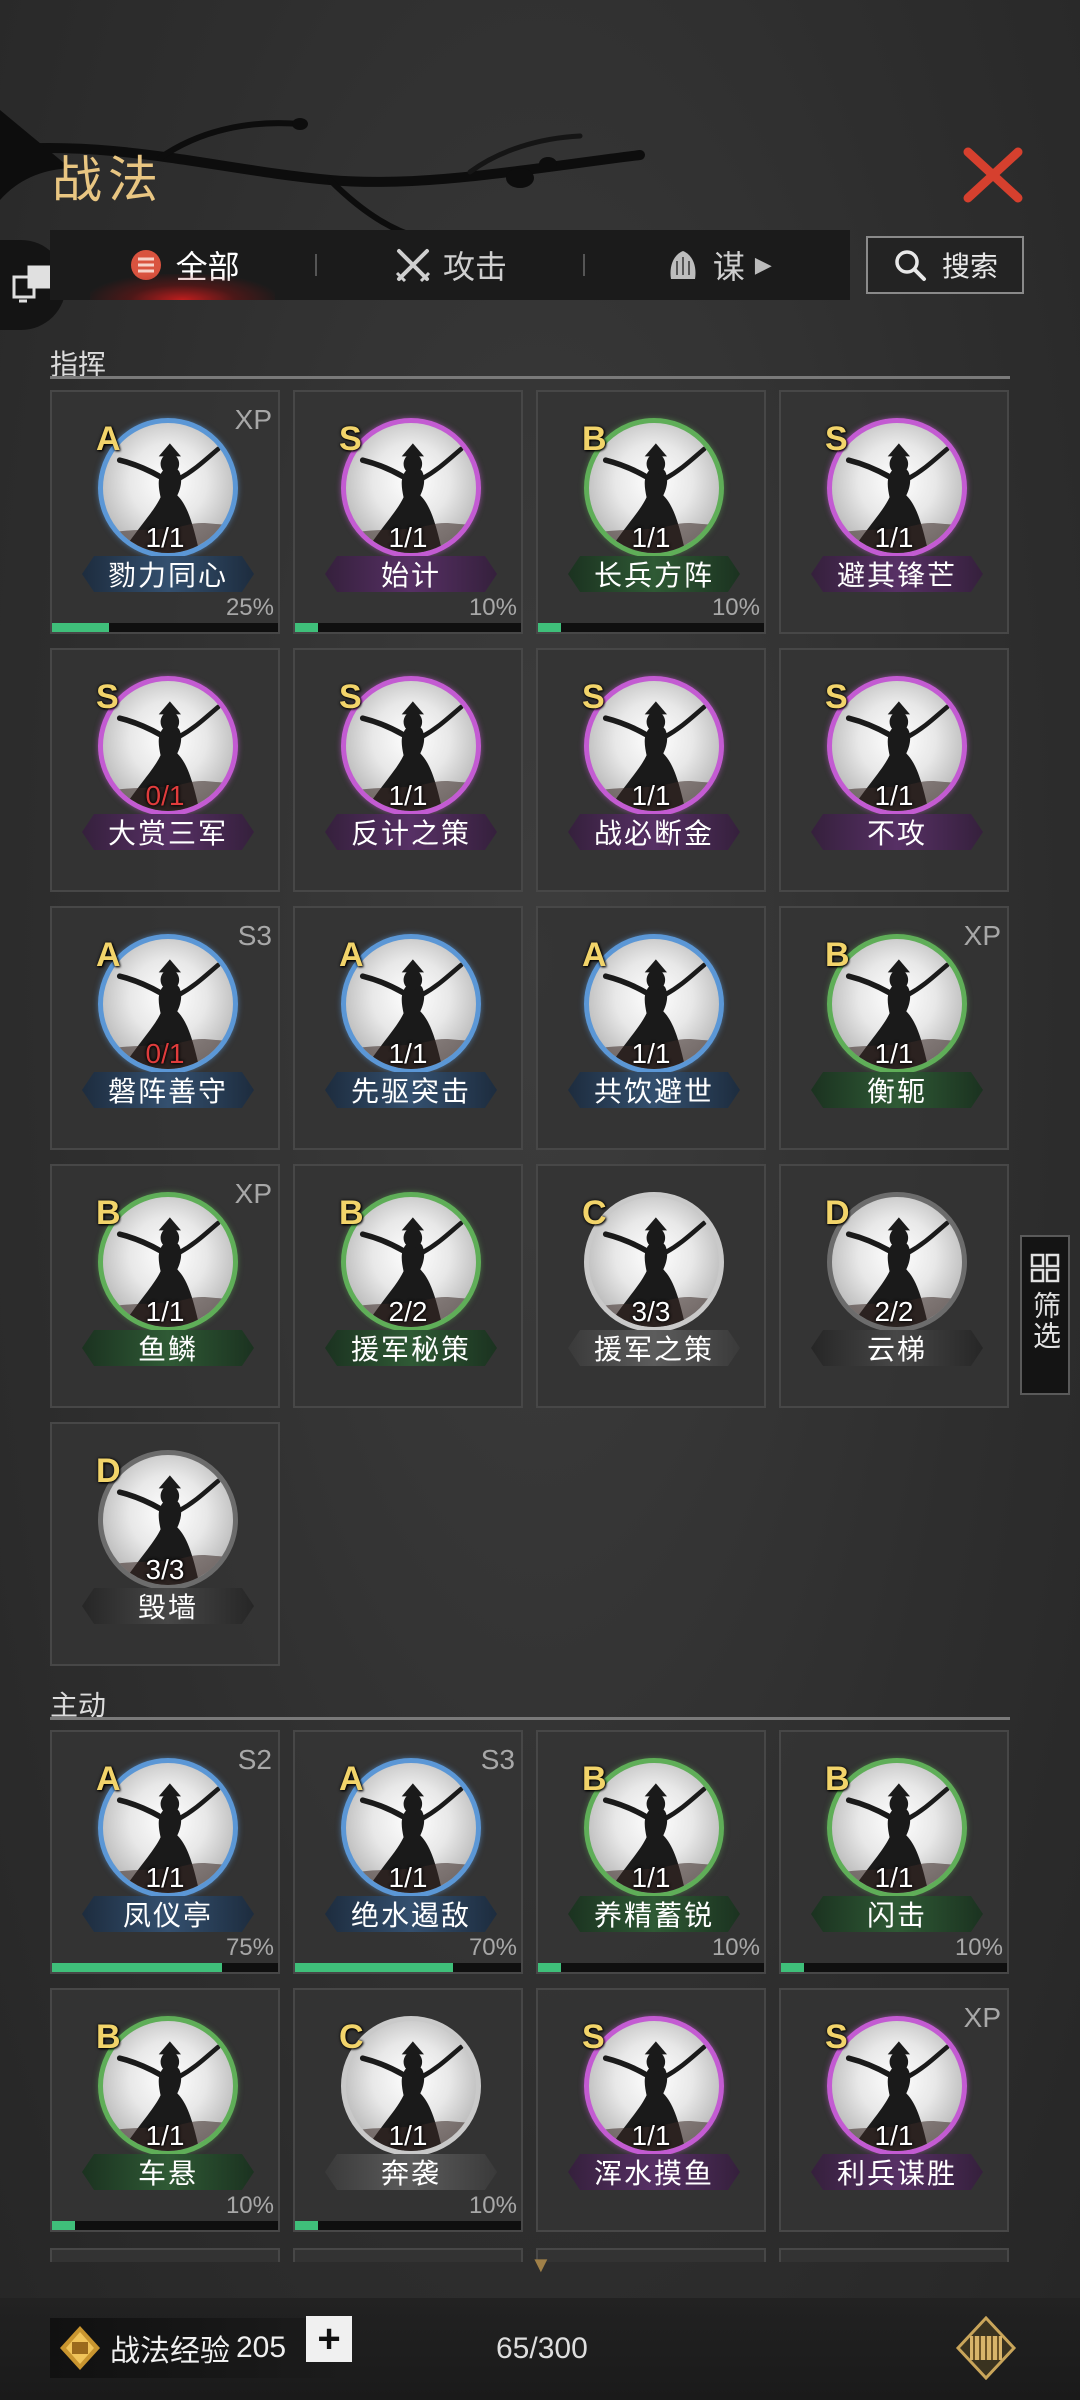 Image resolution: width=1080 pixels, height=2400 pixels. I want to click on tactic-count: 3/3, so click(165, 1569).